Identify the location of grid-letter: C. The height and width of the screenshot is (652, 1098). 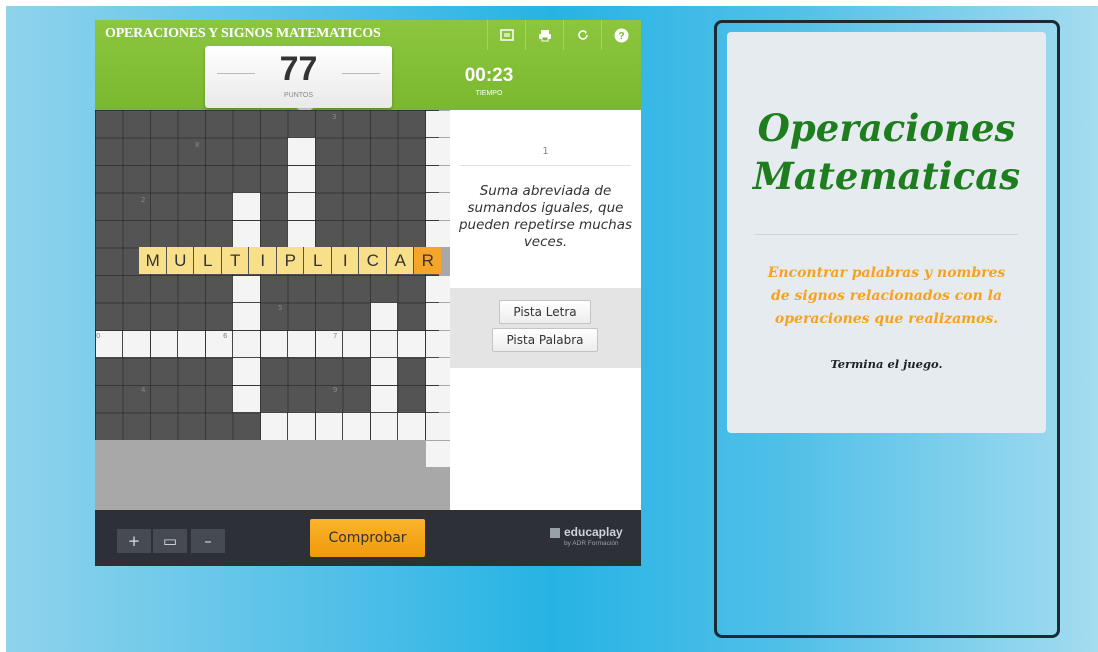
(372, 260).